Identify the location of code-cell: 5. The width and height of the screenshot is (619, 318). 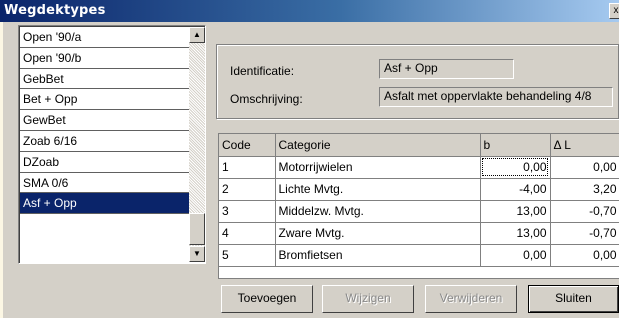
(247, 255).